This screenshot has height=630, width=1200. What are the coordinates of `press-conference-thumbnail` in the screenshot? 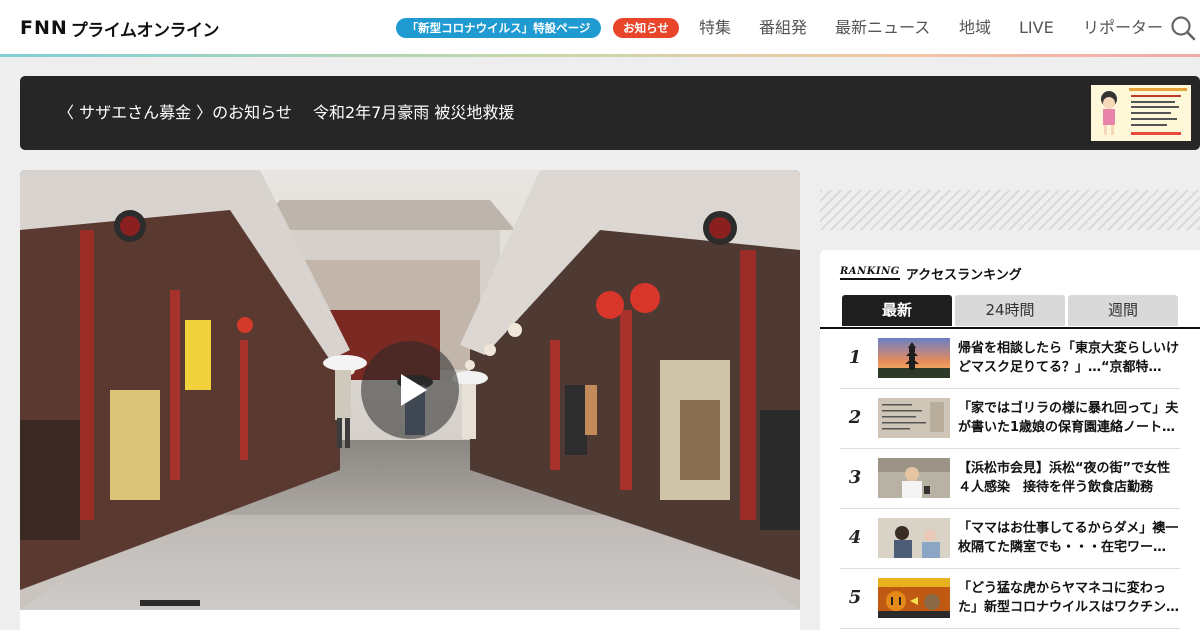 It's located at (914, 478).